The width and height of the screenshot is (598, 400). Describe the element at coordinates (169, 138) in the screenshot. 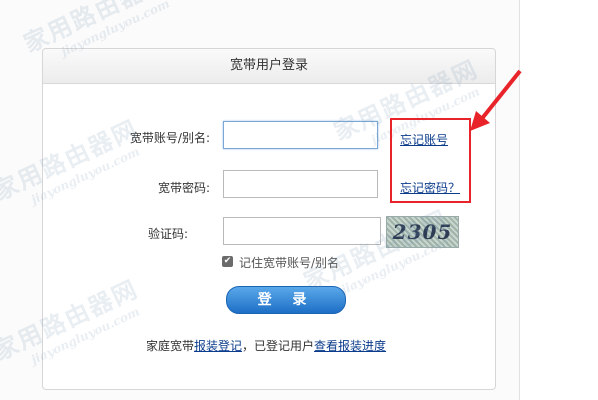

I see `account-label: 宽带账号/别名:` at that location.